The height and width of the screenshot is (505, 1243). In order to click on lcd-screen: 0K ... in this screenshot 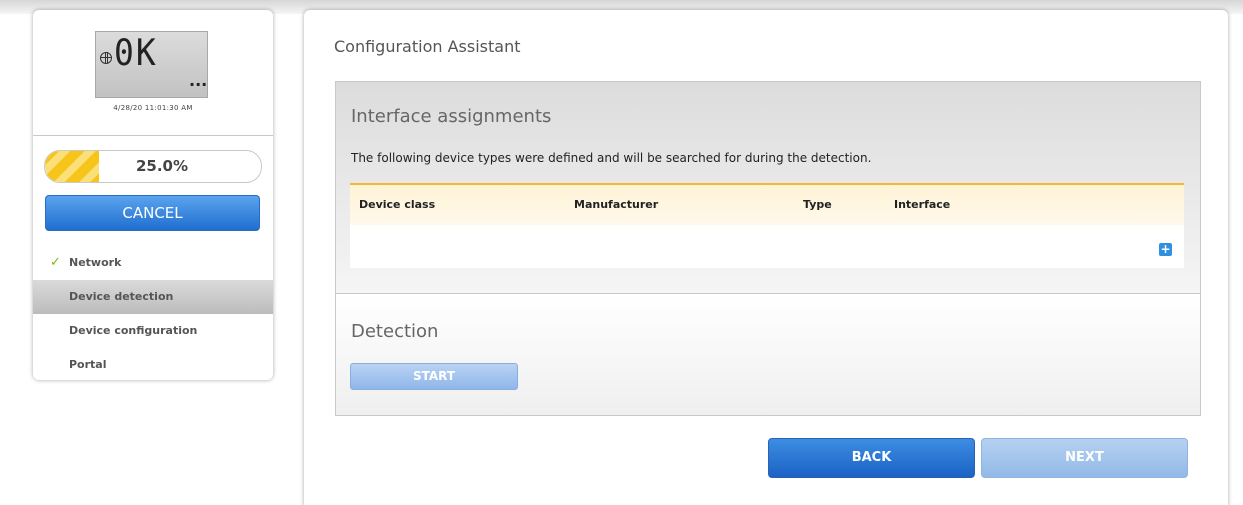, I will do `click(151, 64)`.